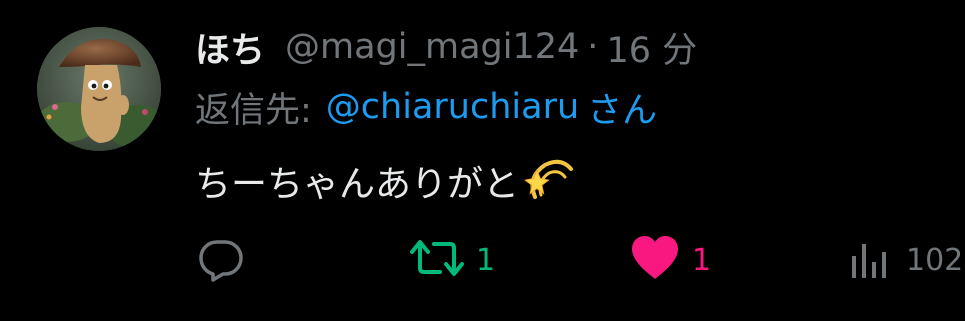 This screenshot has width=965, height=321. I want to click on user-handle: @magi_magi124, so click(432, 47).